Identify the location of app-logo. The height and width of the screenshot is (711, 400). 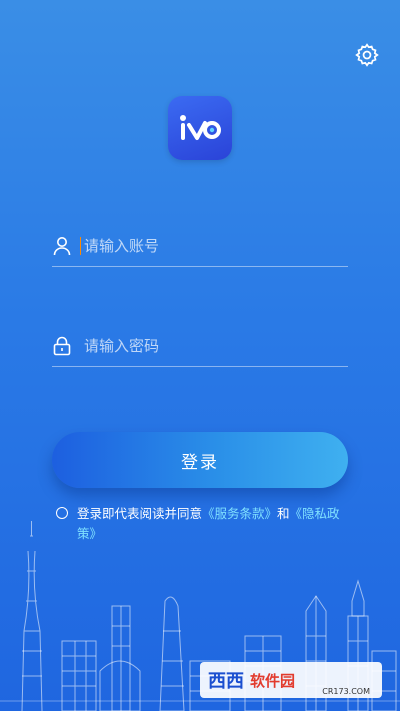
(200, 128).